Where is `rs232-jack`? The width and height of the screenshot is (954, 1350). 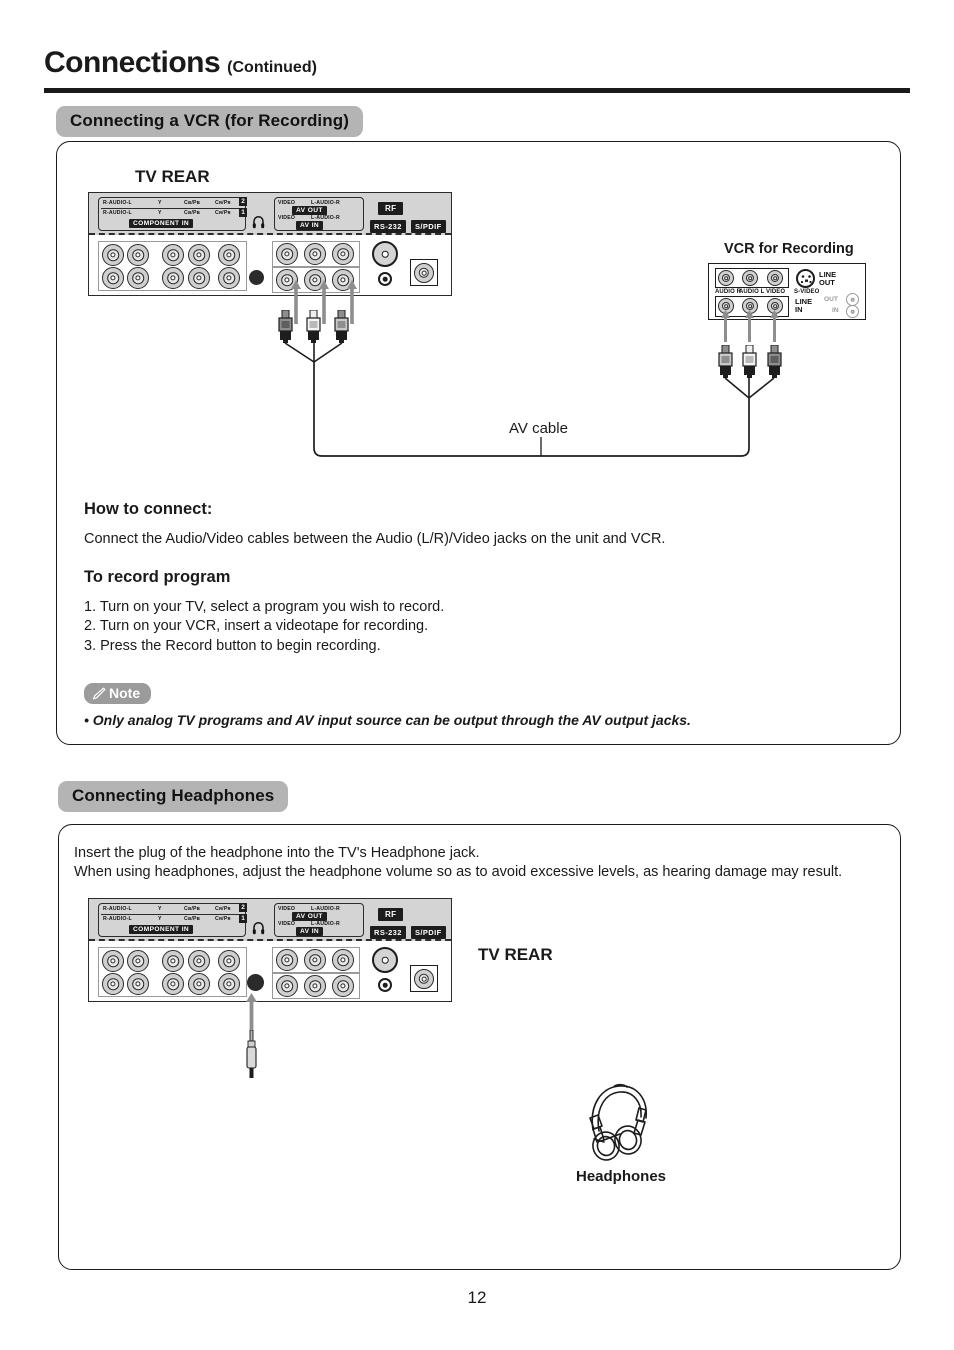 rs232-jack is located at coordinates (385, 279).